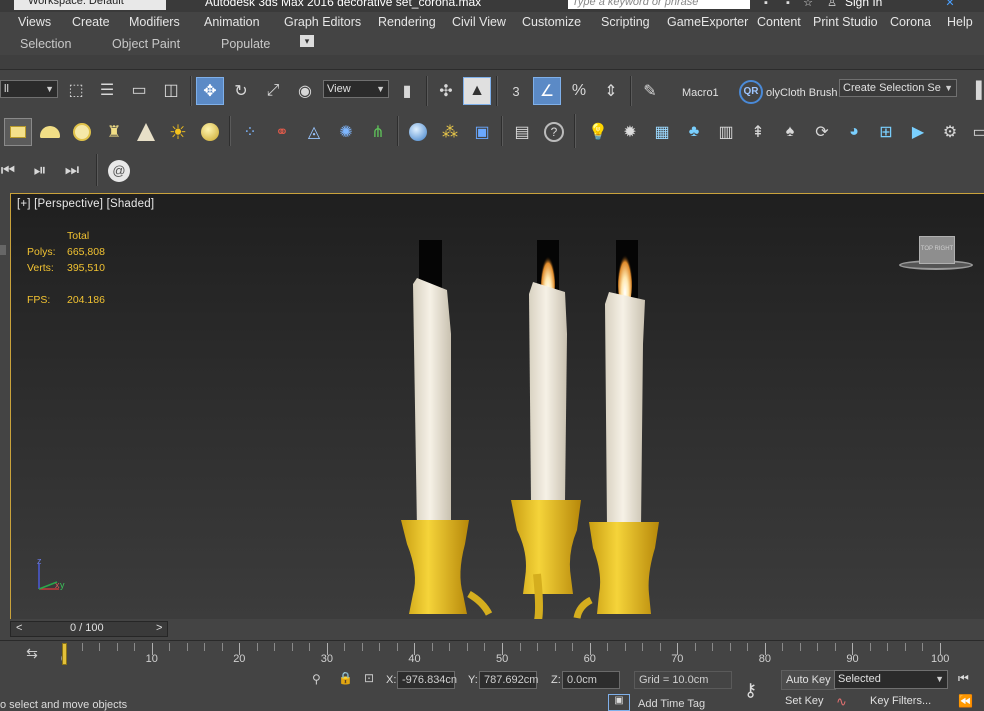  I want to click on play-anim-icon: ⏯, so click(40, 171).